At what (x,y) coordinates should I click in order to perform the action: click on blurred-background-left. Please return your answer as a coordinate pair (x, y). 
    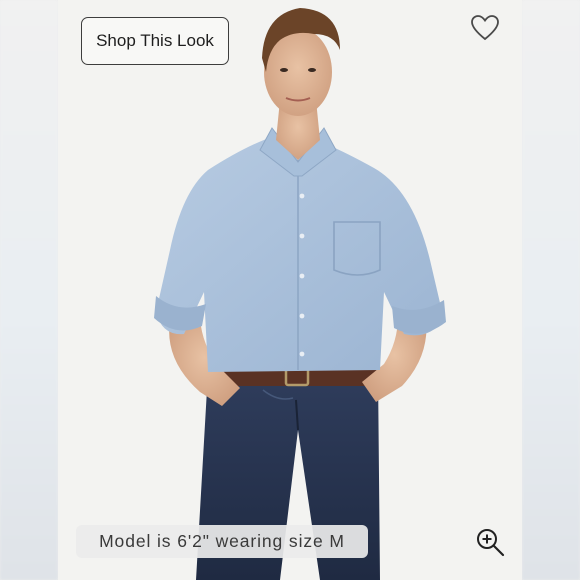
    Looking at the image, I should click on (29, 290).